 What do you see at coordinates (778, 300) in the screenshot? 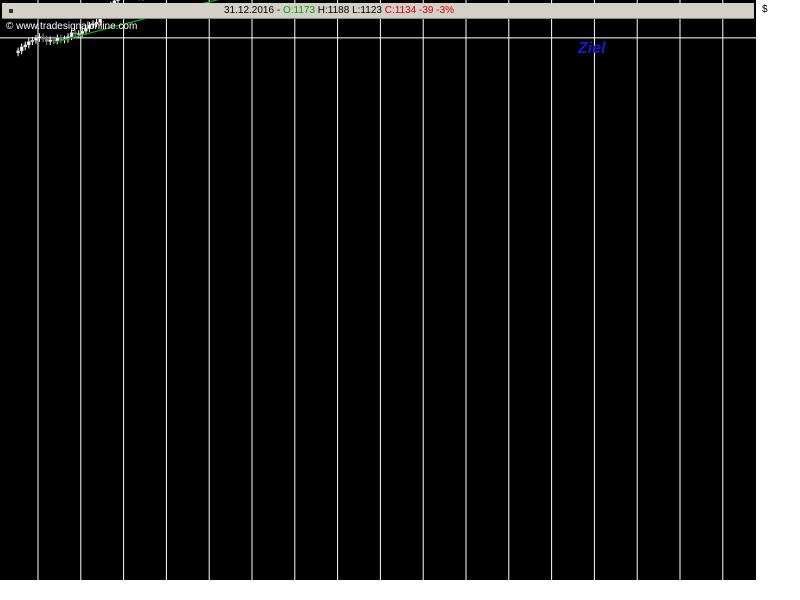
I see `price-axis` at bounding box center [778, 300].